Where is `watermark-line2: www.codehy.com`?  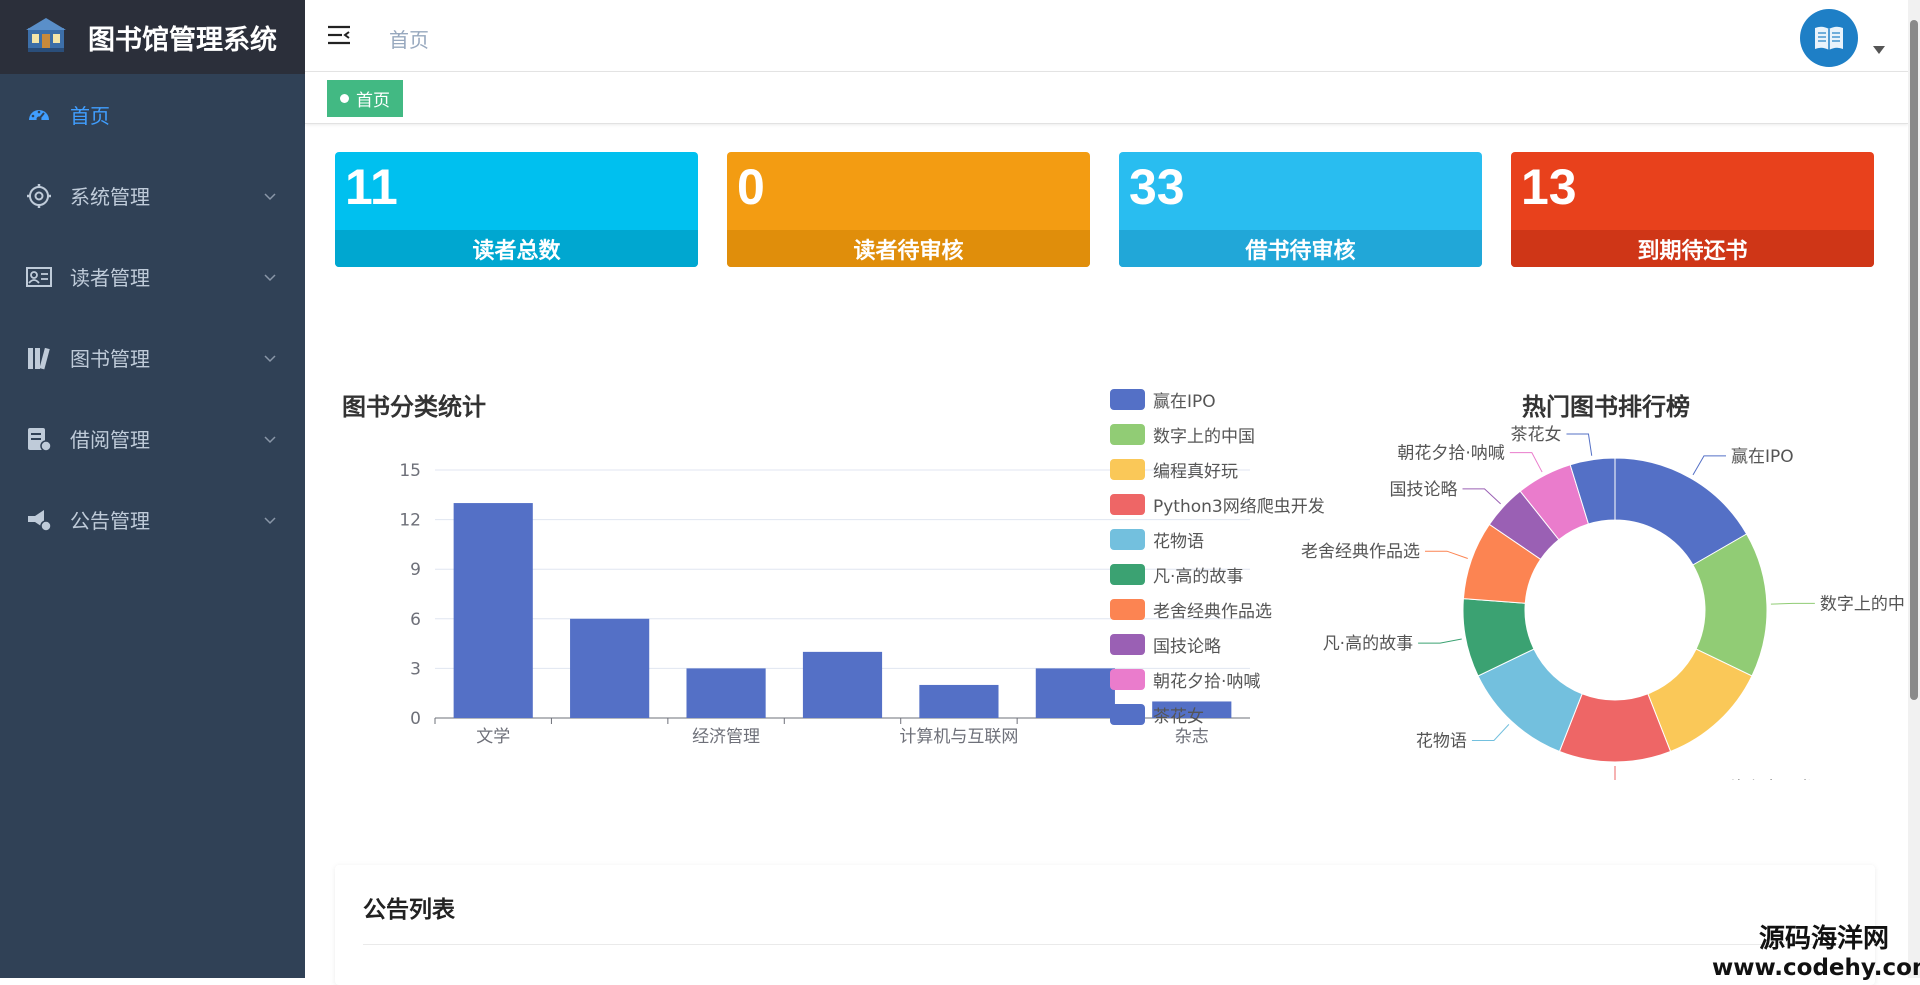 watermark-line2: www.codehy.com is located at coordinates (1816, 968).